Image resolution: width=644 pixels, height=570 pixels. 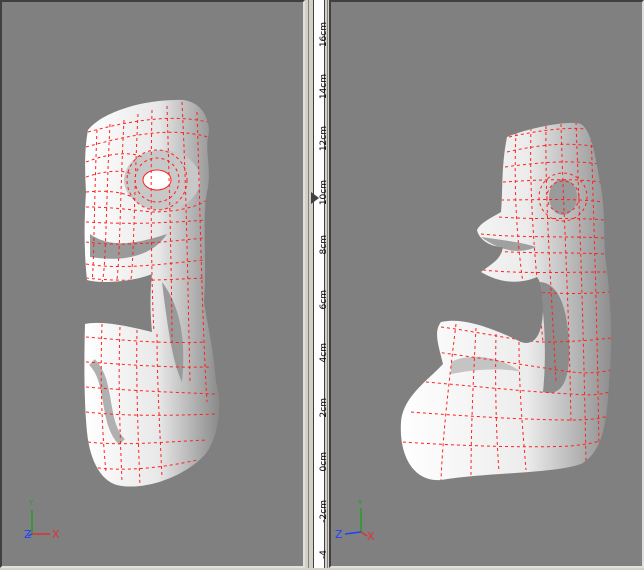 I want to click on axis-label-x-right: X, so click(x=371, y=536).